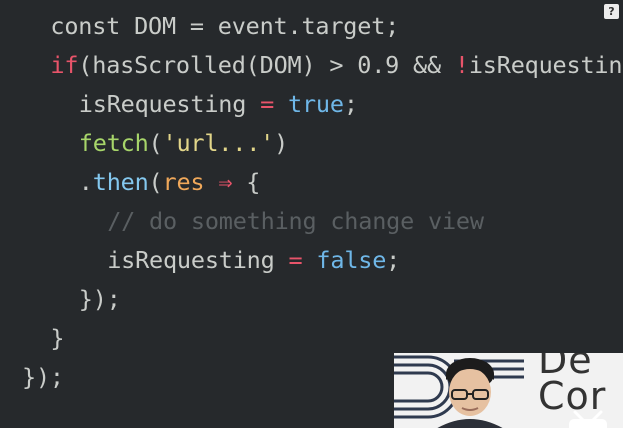 The width and height of the screenshot is (623, 428). What do you see at coordinates (120, 182) in the screenshot?
I see `code-token: then` at bounding box center [120, 182].